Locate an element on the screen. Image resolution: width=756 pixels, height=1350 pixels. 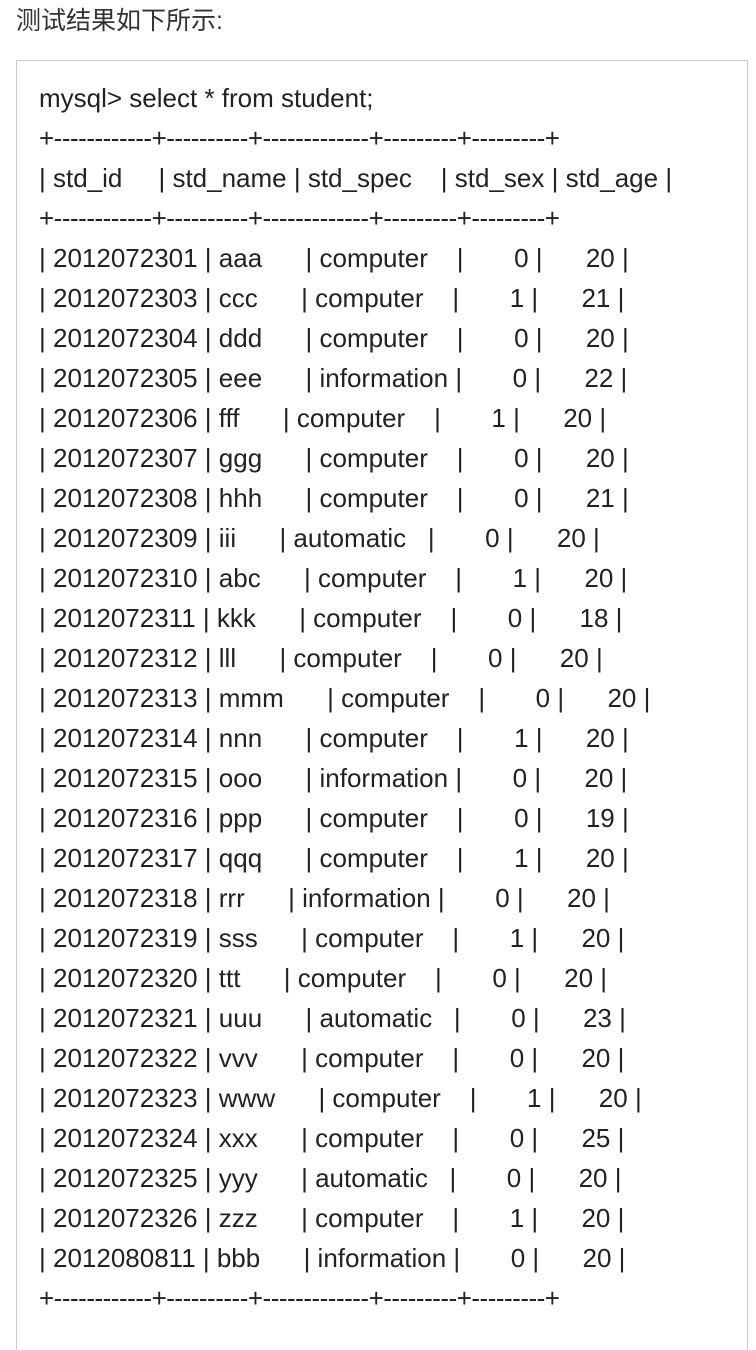
code-line-row: | 2012072308 | hhh | computer | 0 | 21 | is located at coordinates (334, 498).